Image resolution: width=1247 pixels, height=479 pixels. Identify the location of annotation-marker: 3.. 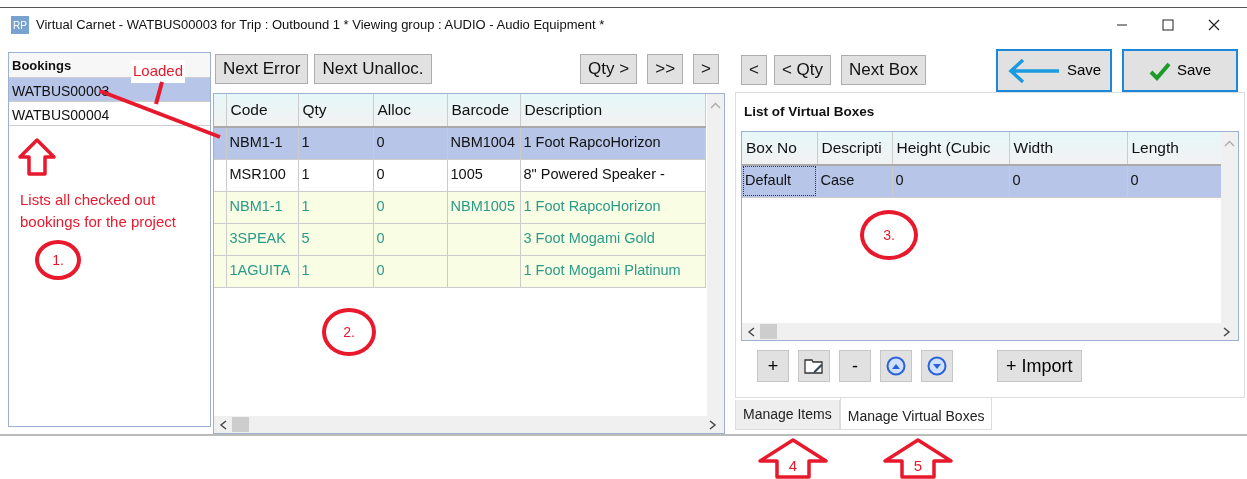
(889, 235).